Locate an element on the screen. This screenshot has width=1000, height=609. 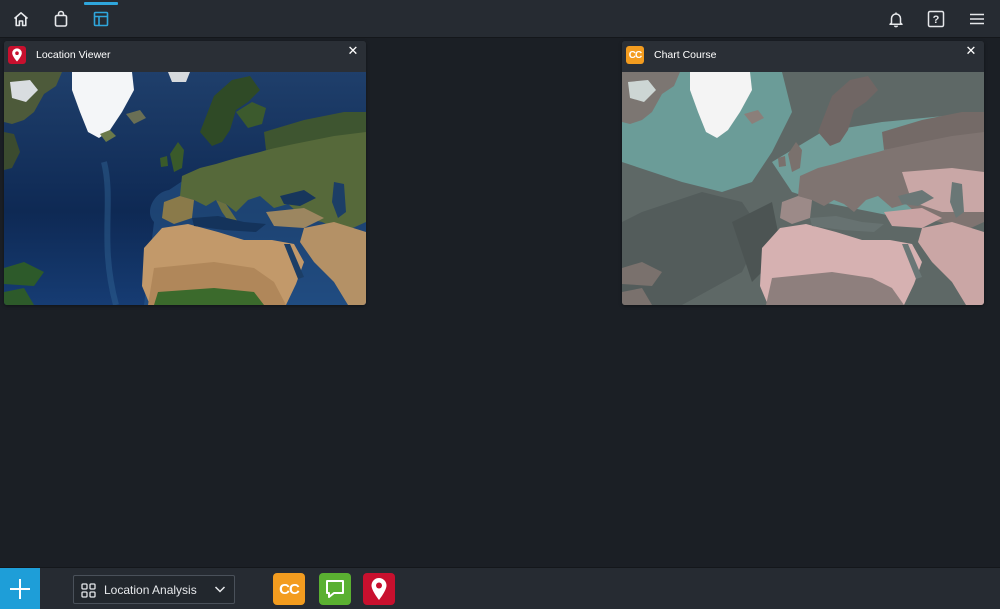
cc-icon-text: CC is located at coordinates (635, 55).